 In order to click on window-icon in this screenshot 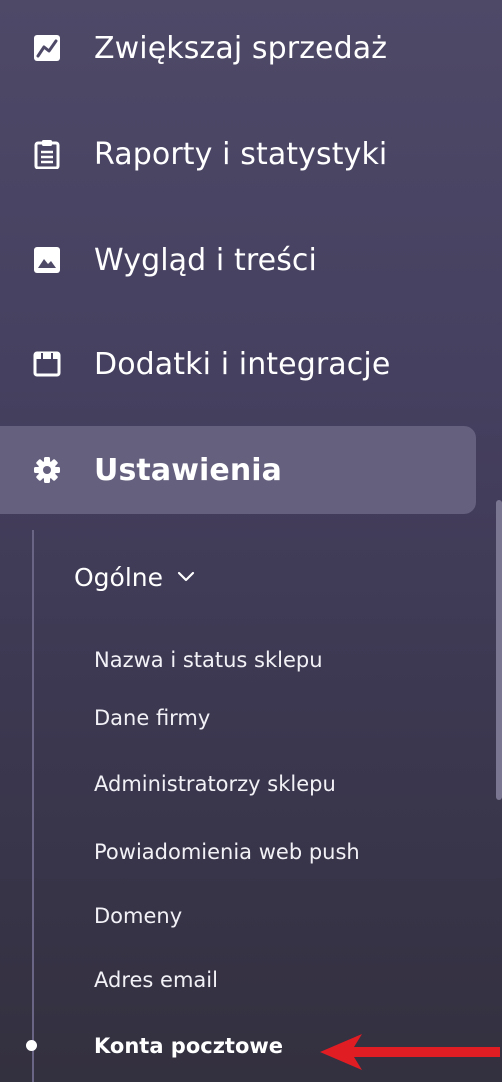, I will do `click(47, 364)`.